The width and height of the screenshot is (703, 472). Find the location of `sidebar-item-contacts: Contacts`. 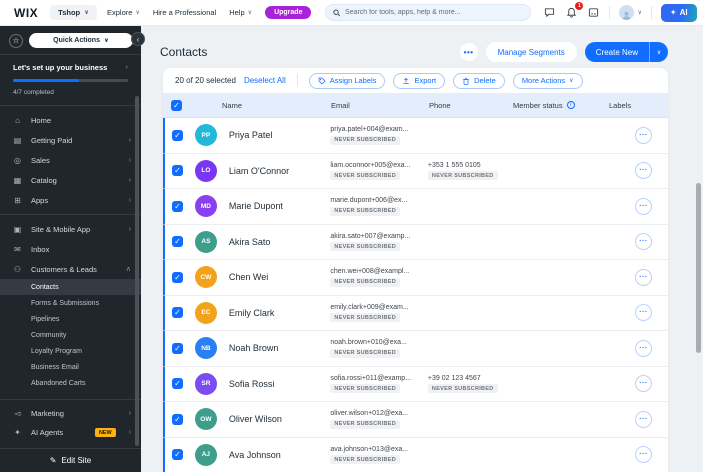

sidebar-item-contacts: Contacts is located at coordinates (70, 287).